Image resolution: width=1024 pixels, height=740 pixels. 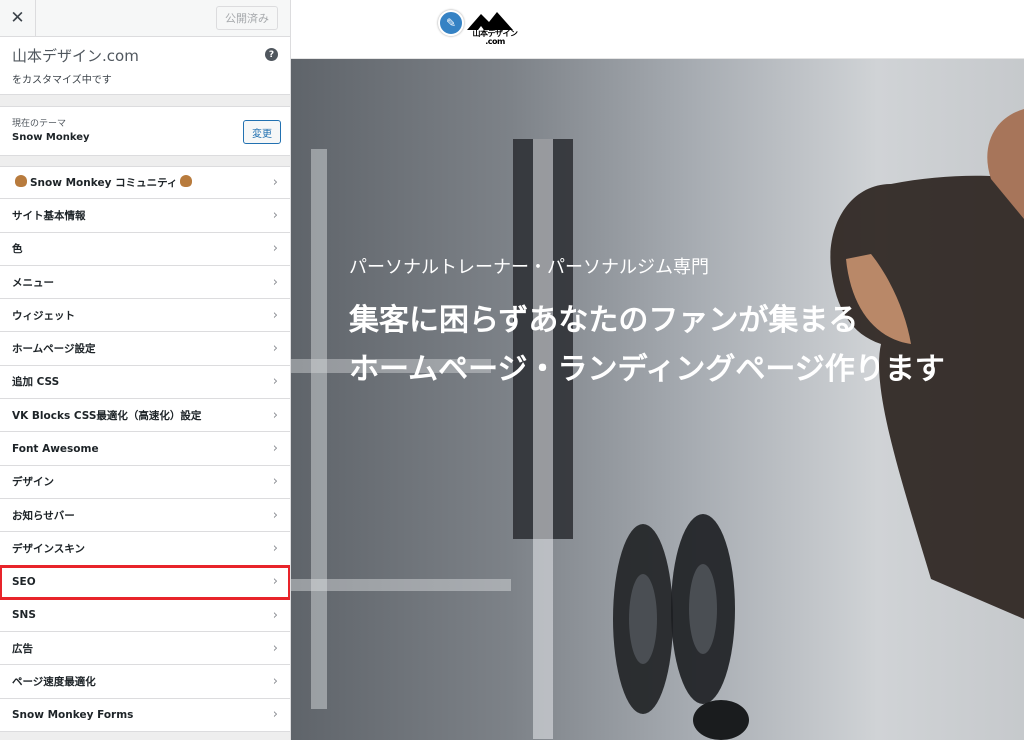 What do you see at coordinates (75, 56) in the screenshot?
I see `site-title: 山本デザイン.com` at bounding box center [75, 56].